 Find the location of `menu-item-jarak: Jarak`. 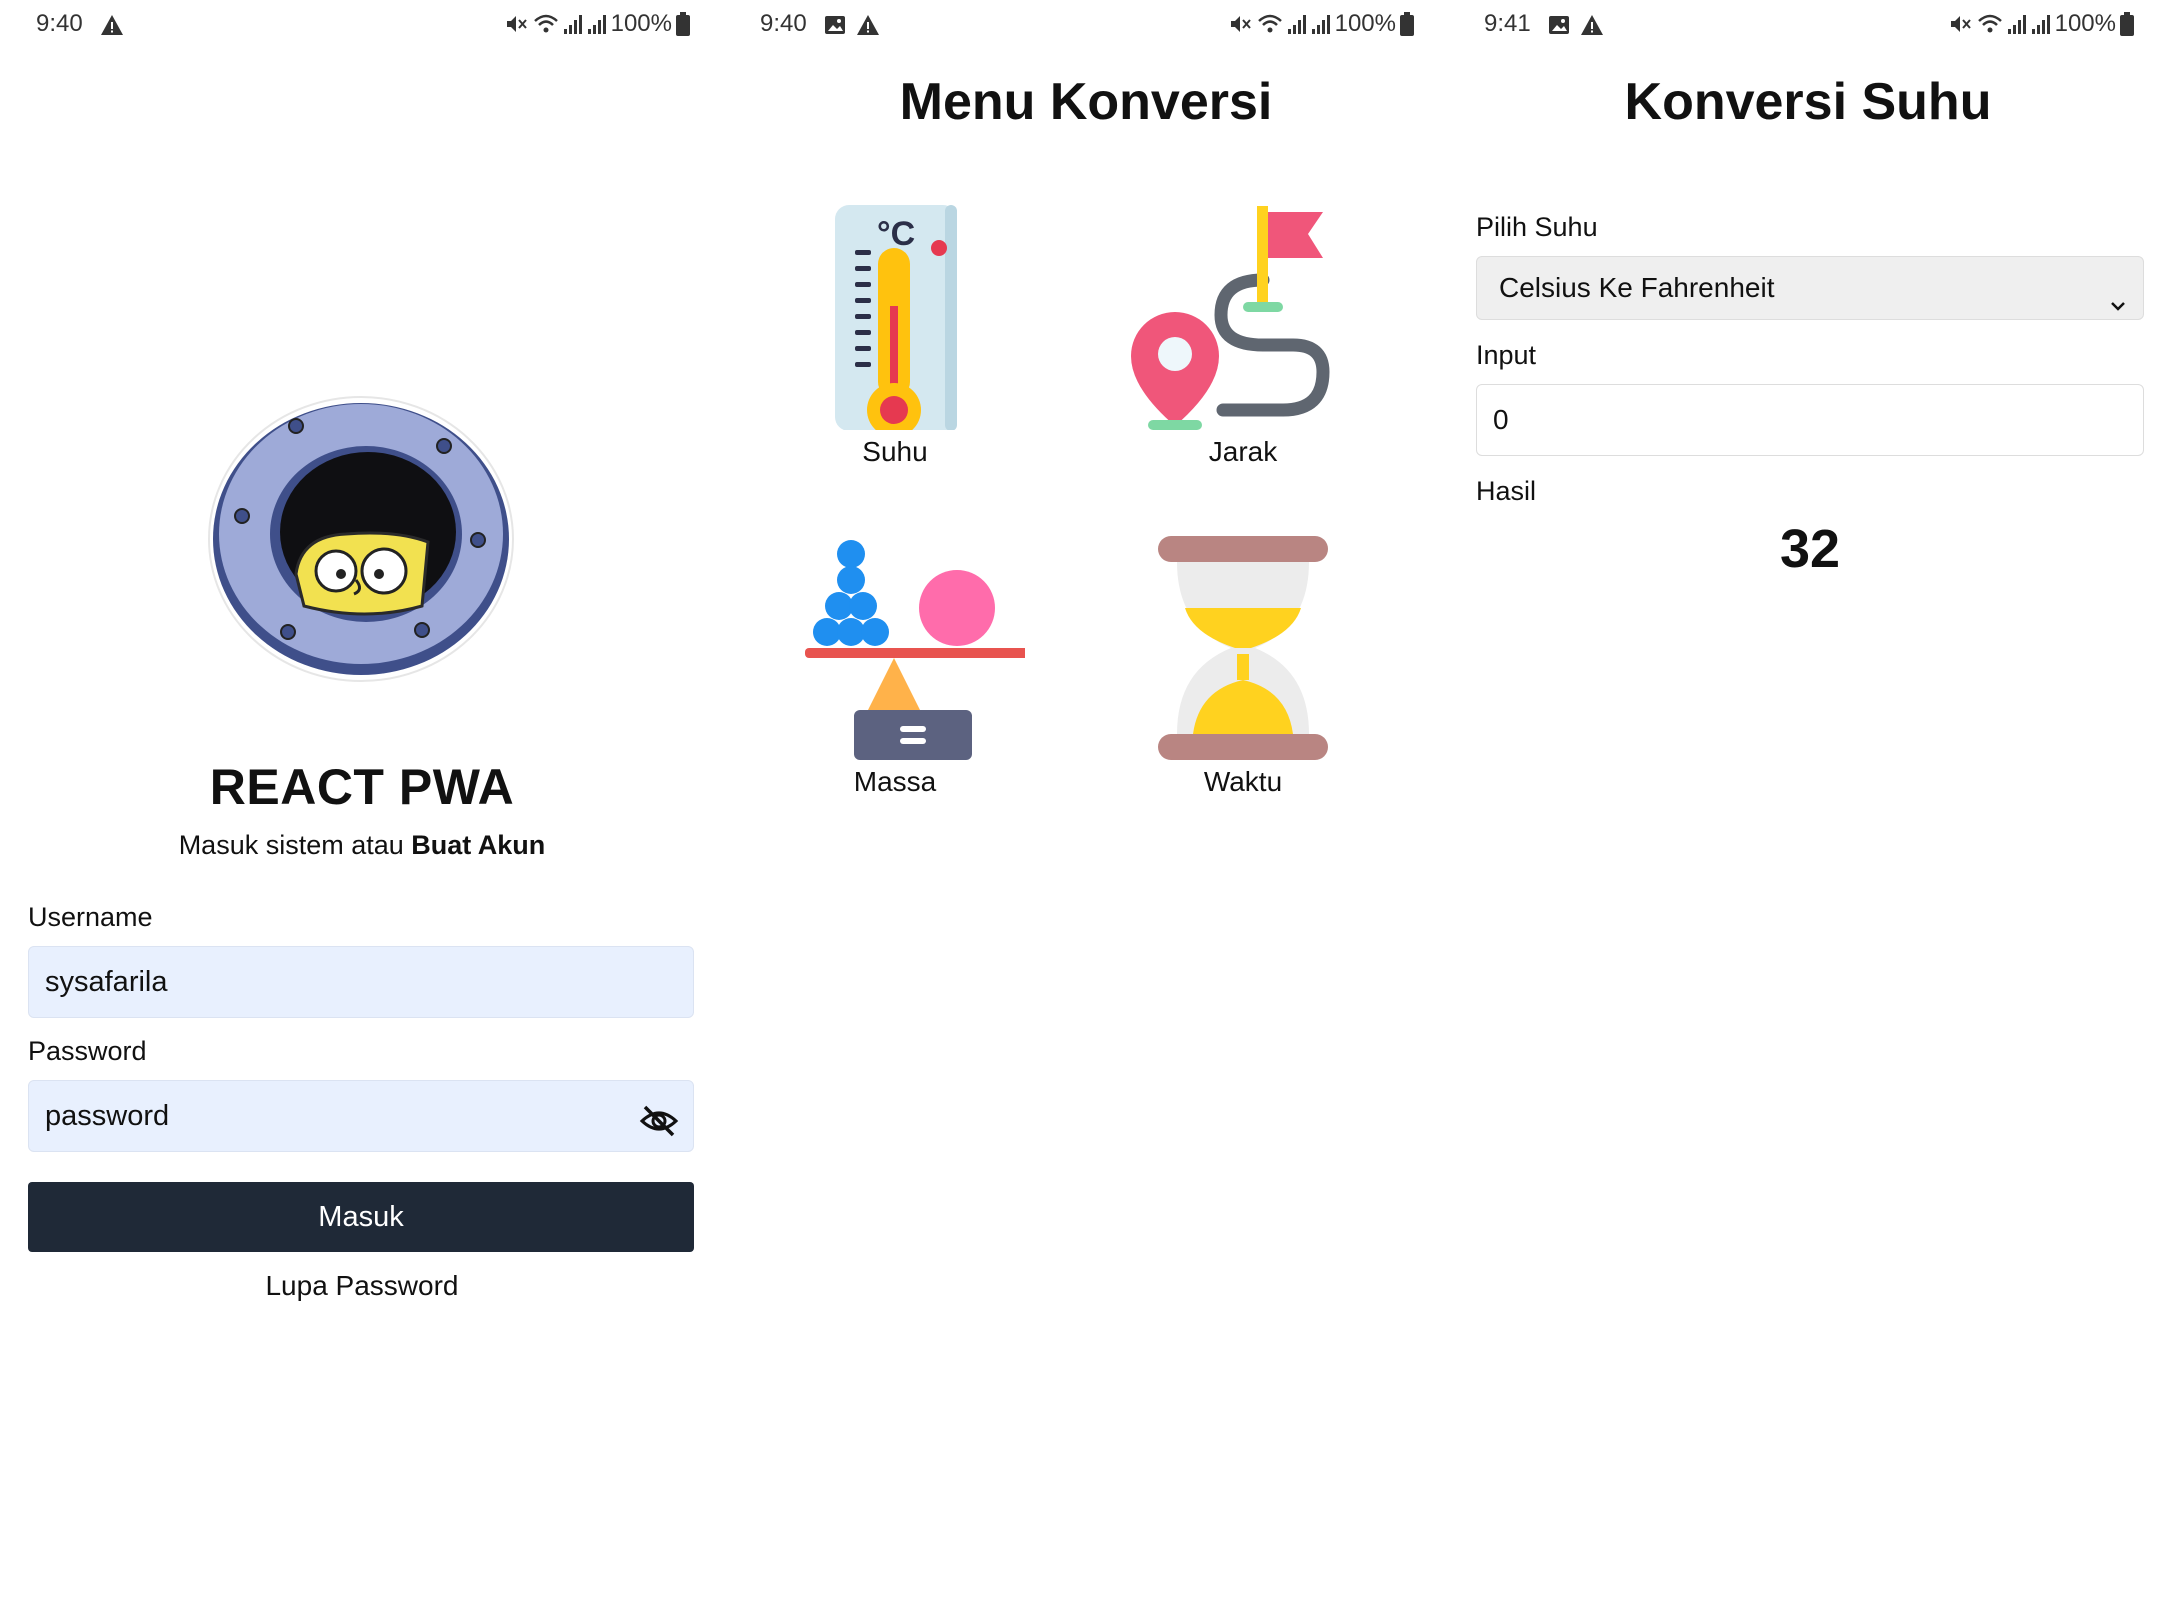

menu-item-jarak: Jarak is located at coordinates (1243, 370).